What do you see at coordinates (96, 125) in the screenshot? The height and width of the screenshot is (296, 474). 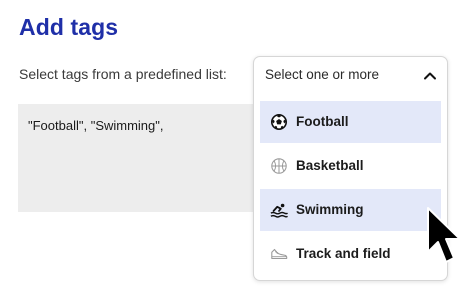 I see `selected-tags-value: "Football", "Swimming",` at bounding box center [96, 125].